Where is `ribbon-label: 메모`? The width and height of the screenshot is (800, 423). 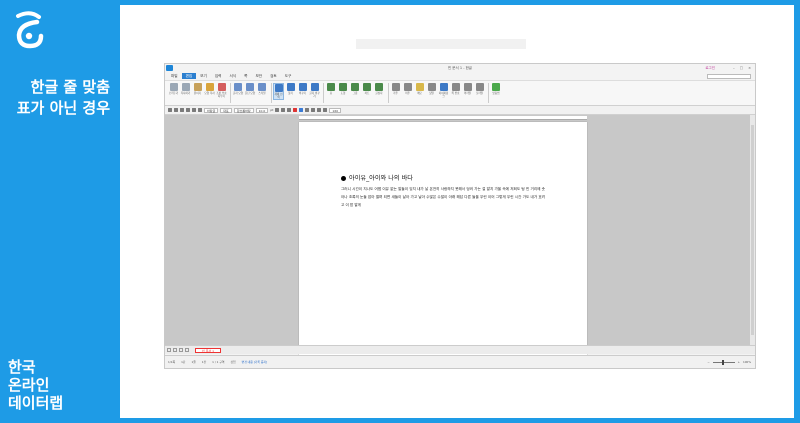
ribbon-label: 메모 is located at coordinates (419, 93).